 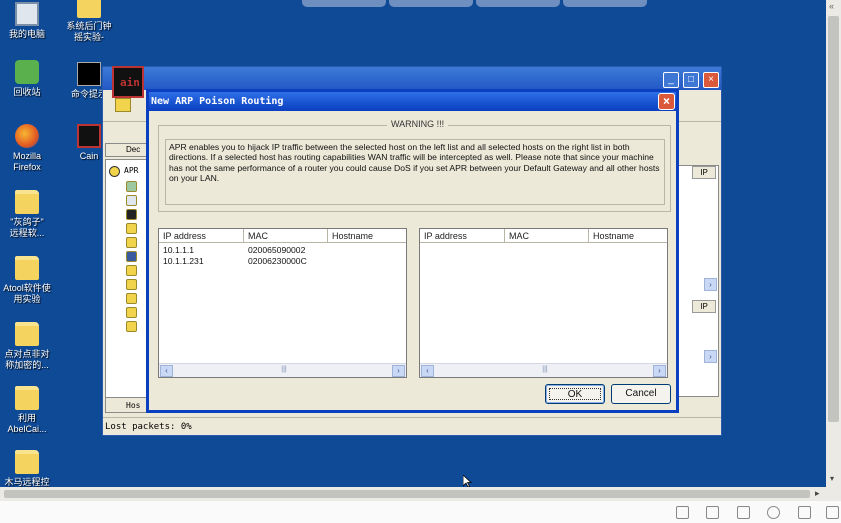 What do you see at coordinates (575, 394) in the screenshot?
I see `ok-button: OK` at bounding box center [575, 394].